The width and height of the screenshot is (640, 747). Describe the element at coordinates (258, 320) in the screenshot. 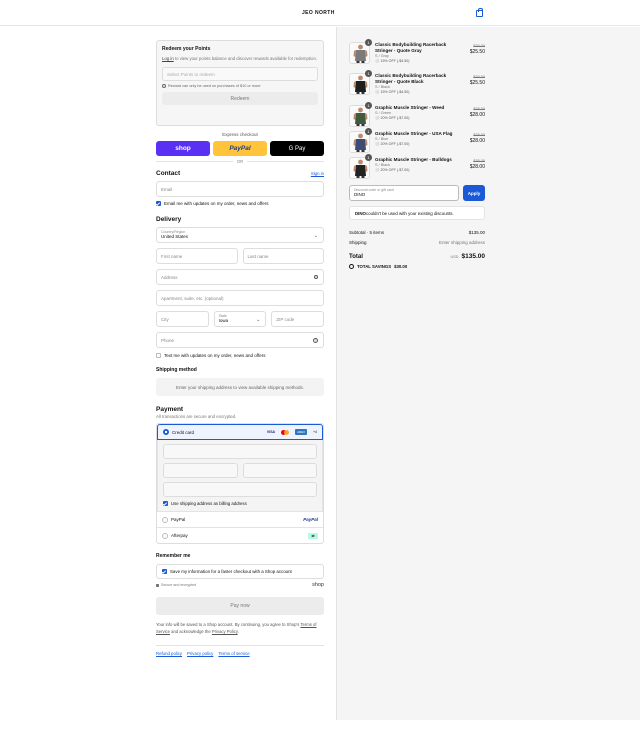

I see `chevron-down-icon: ⌄` at that location.